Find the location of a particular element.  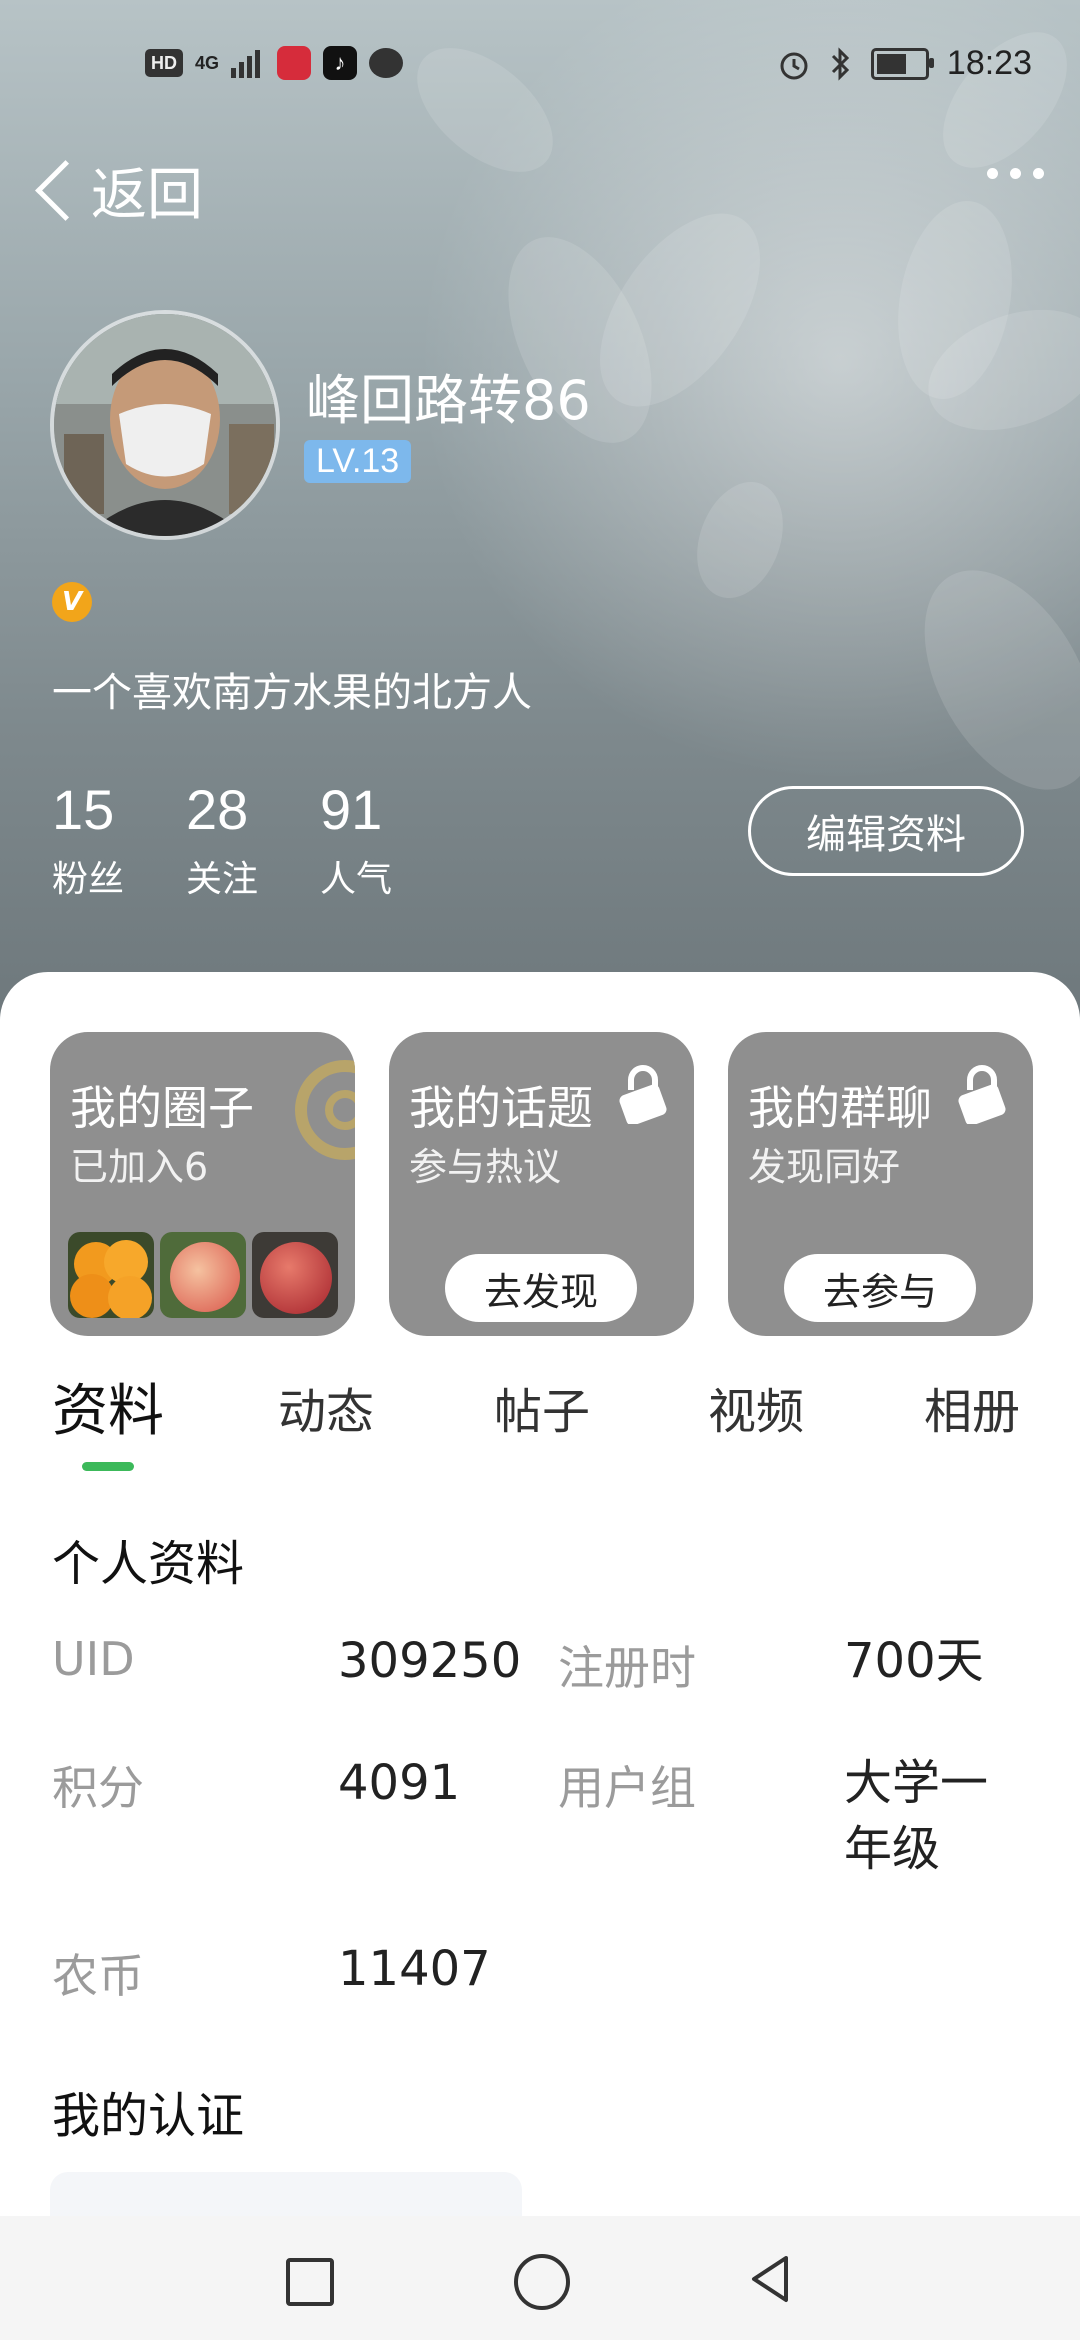

edit-profile-button: 编辑资料 is located at coordinates (886, 831).